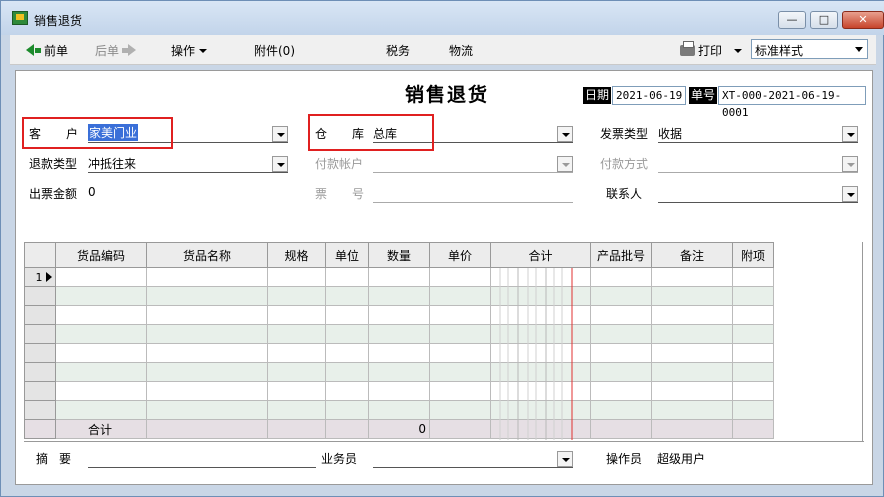  What do you see at coordinates (565, 134) in the screenshot?
I see `warehouse-dropdown` at bounding box center [565, 134].